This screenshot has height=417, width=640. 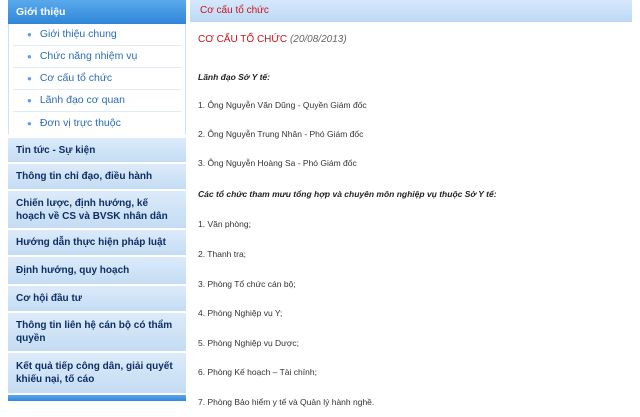 What do you see at coordinates (257, 372) in the screenshot?
I see `department-item: 6. Phòng Kế hoạch – Tài chính;` at bounding box center [257, 372].